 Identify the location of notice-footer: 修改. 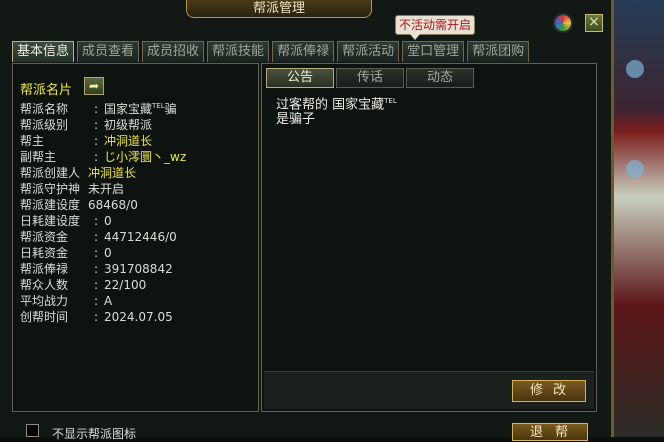
(429, 390).